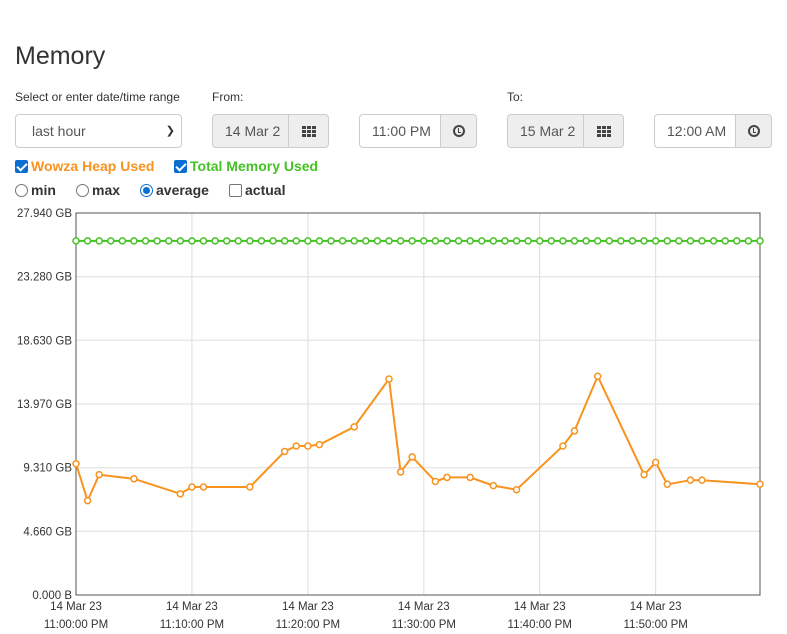 This screenshot has width=787, height=634. I want to click on max-radio, so click(82, 190).